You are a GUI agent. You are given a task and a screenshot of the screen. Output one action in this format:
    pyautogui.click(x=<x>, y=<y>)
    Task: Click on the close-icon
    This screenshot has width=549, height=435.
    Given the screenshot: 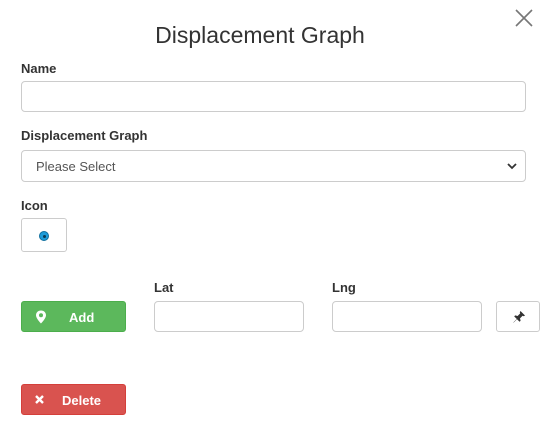 What is the action you would take?
    pyautogui.click(x=524, y=18)
    